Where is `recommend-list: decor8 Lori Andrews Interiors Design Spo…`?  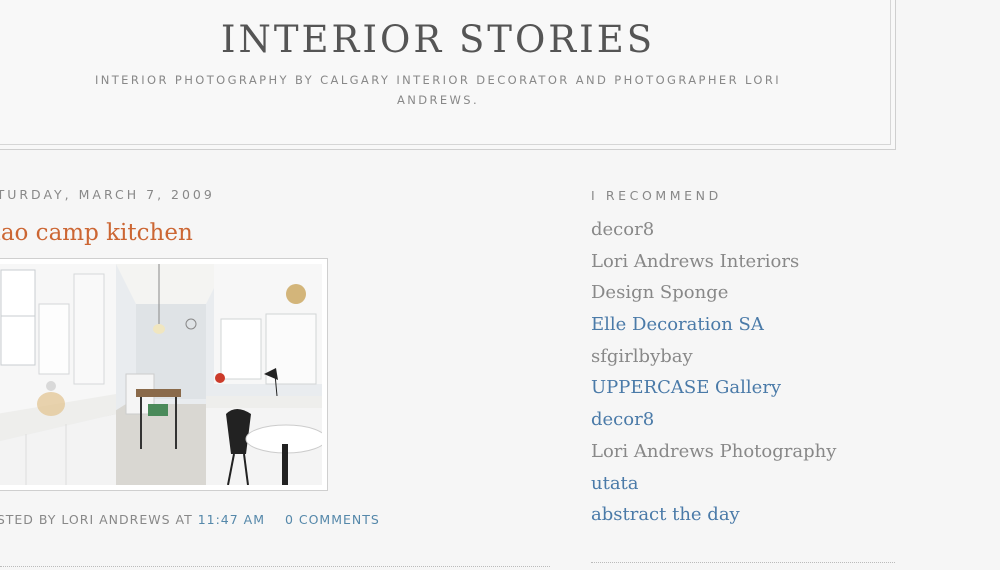
recommend-list: decor8 Lori Andrews Interiors Design Spo… is located at coordinates (713, 377).